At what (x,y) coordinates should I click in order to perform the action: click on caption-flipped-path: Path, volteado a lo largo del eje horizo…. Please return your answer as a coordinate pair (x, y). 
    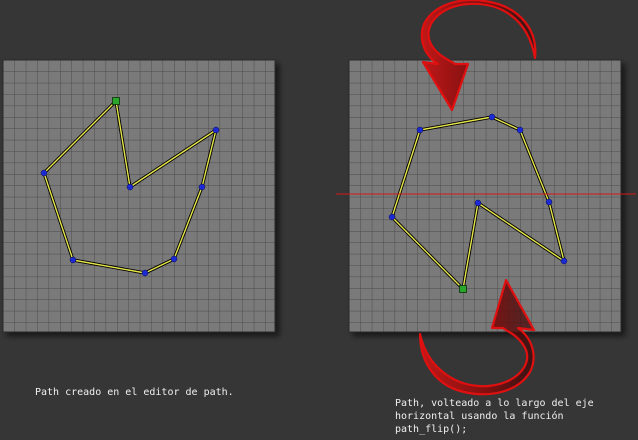
    Looking at the image, I should click on (494, 416).